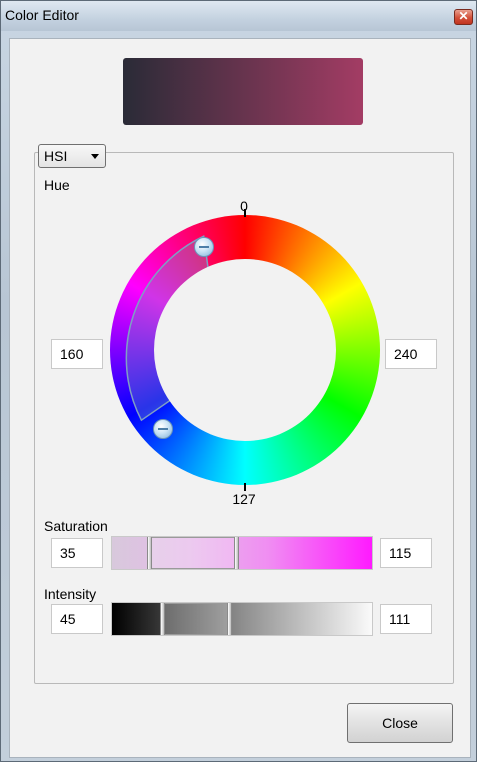  Describe the element at coordinates (204, 247) in the screenshot. I see `hue-start-handle` at that location.